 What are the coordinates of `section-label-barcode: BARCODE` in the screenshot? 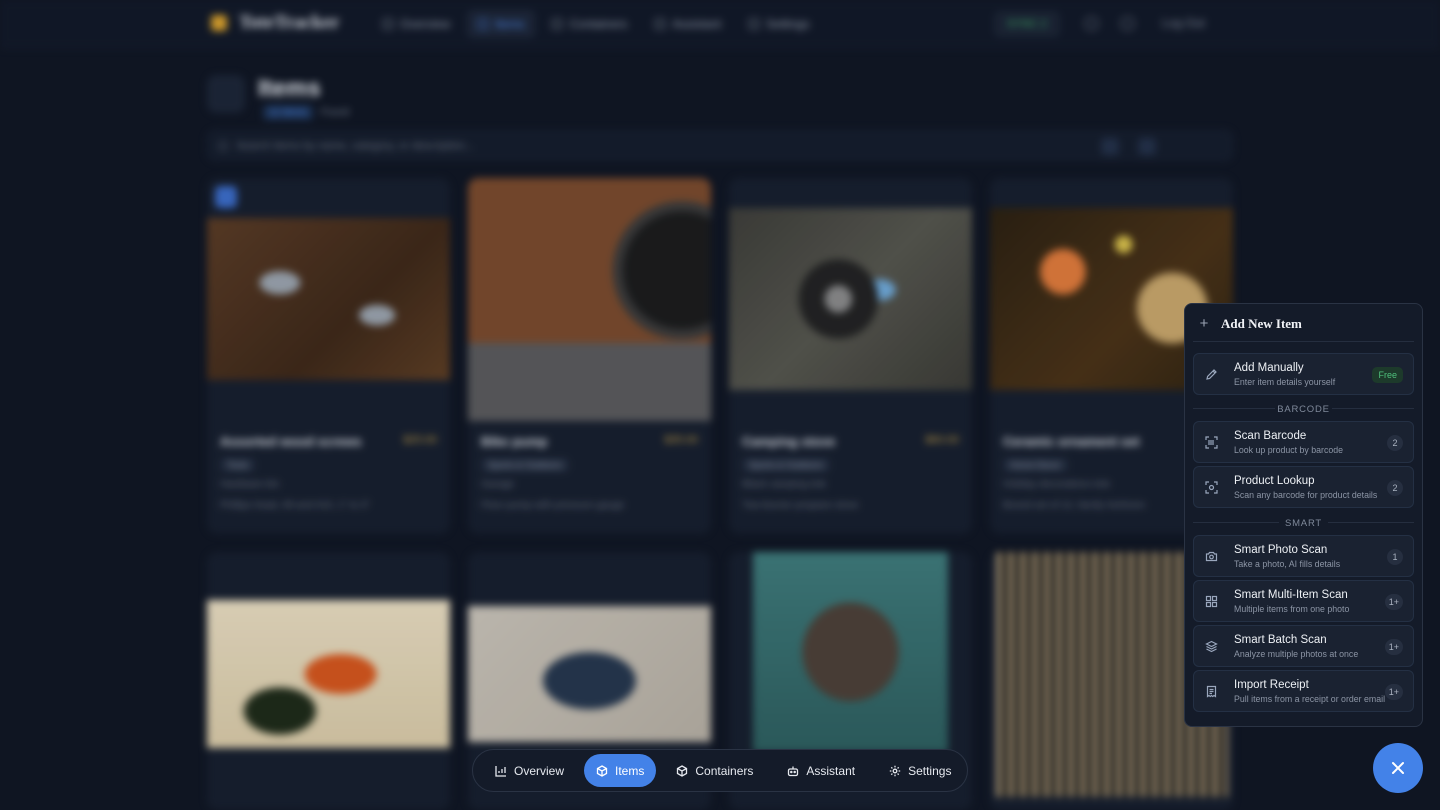 It's located at (1303, 409).